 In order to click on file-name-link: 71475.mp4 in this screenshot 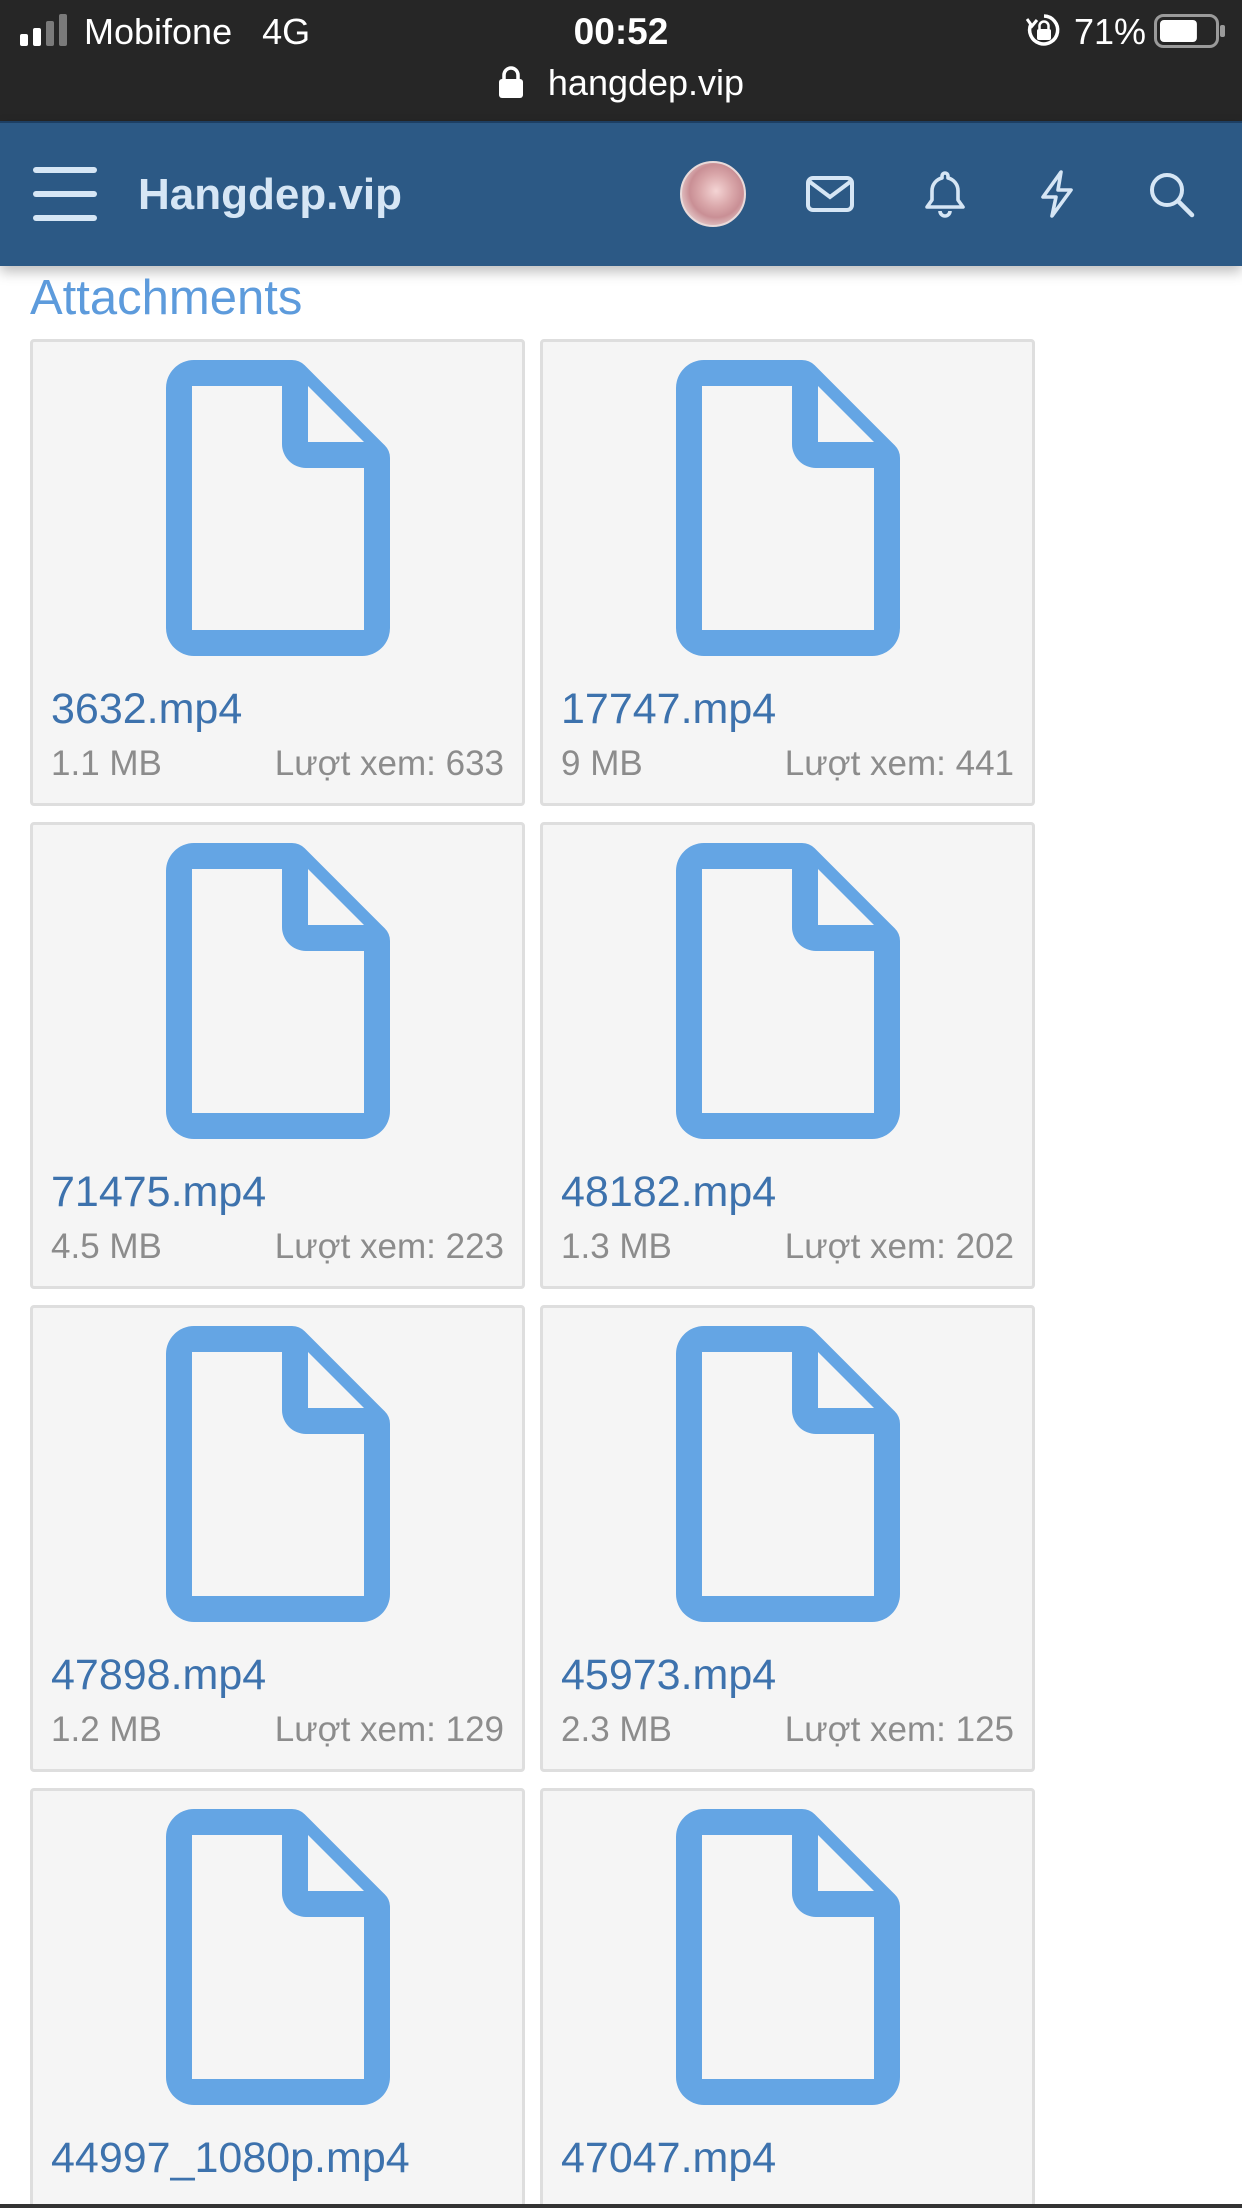, I will do `click(158, 1192)`.